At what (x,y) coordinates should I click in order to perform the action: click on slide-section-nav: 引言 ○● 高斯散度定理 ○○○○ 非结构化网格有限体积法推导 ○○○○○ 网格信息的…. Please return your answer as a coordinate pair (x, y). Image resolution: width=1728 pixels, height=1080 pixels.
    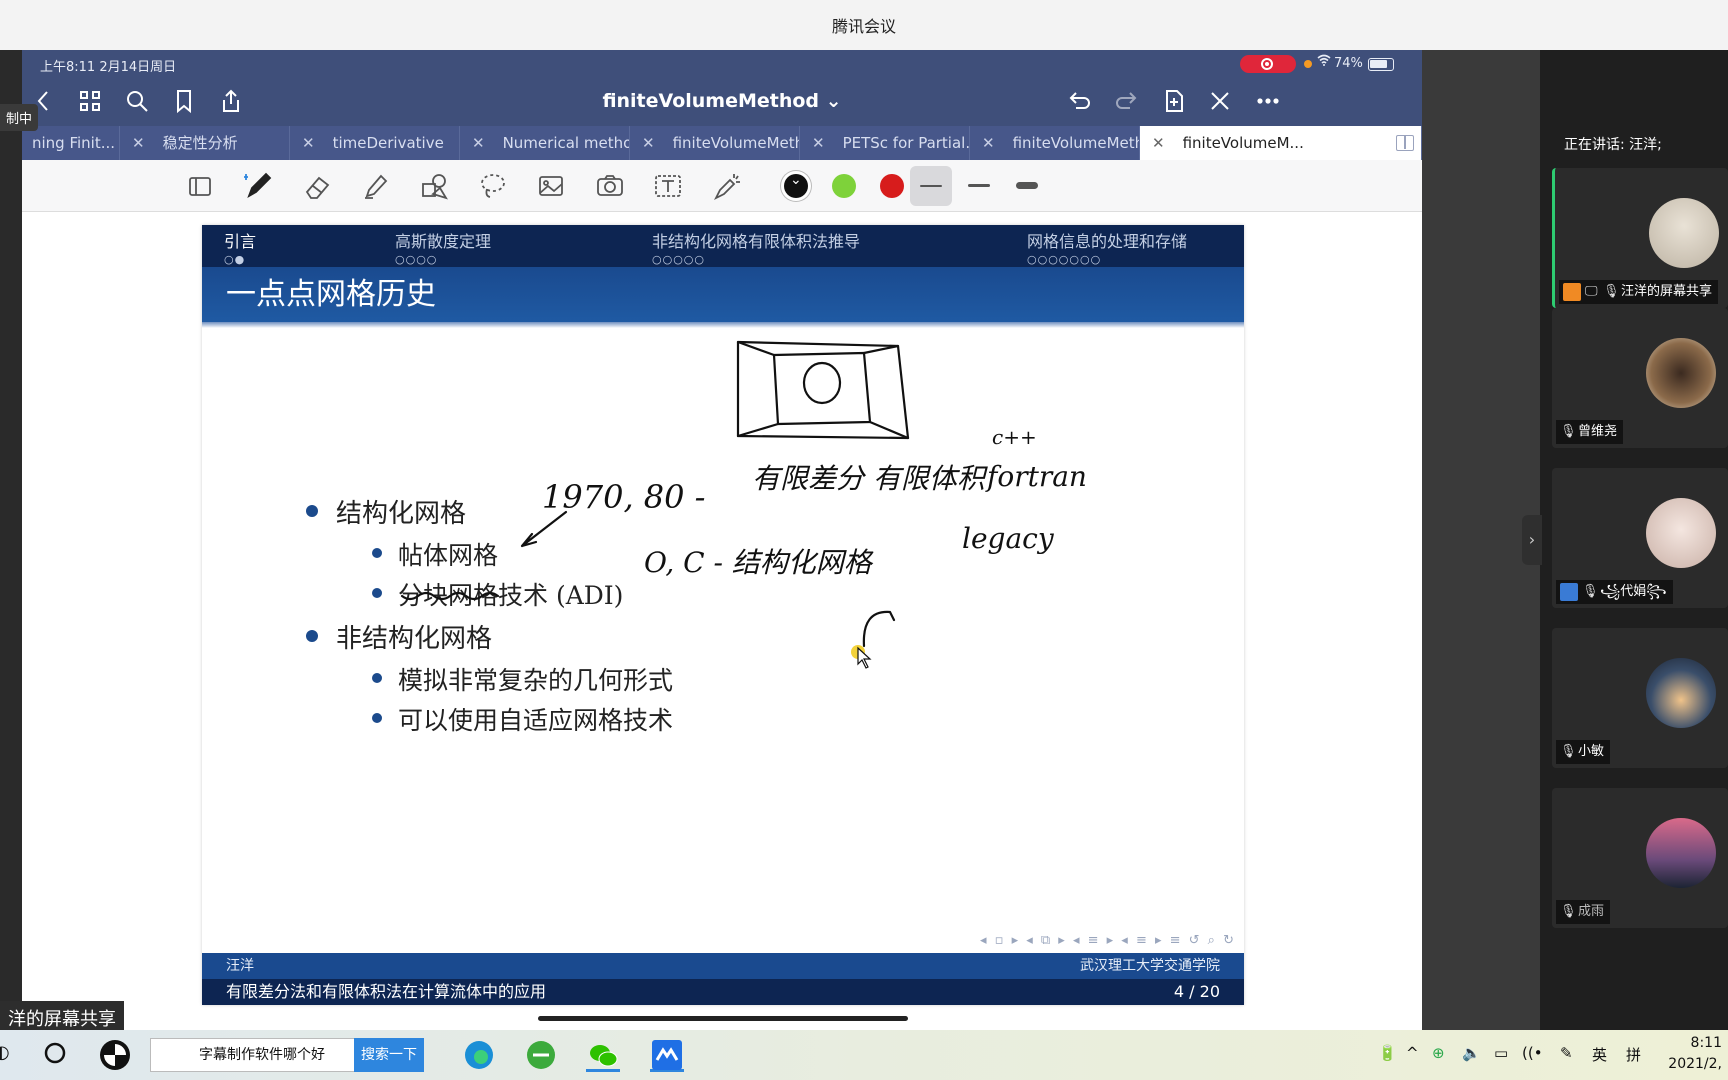
    Looking at the image, I should click on (723, 246).